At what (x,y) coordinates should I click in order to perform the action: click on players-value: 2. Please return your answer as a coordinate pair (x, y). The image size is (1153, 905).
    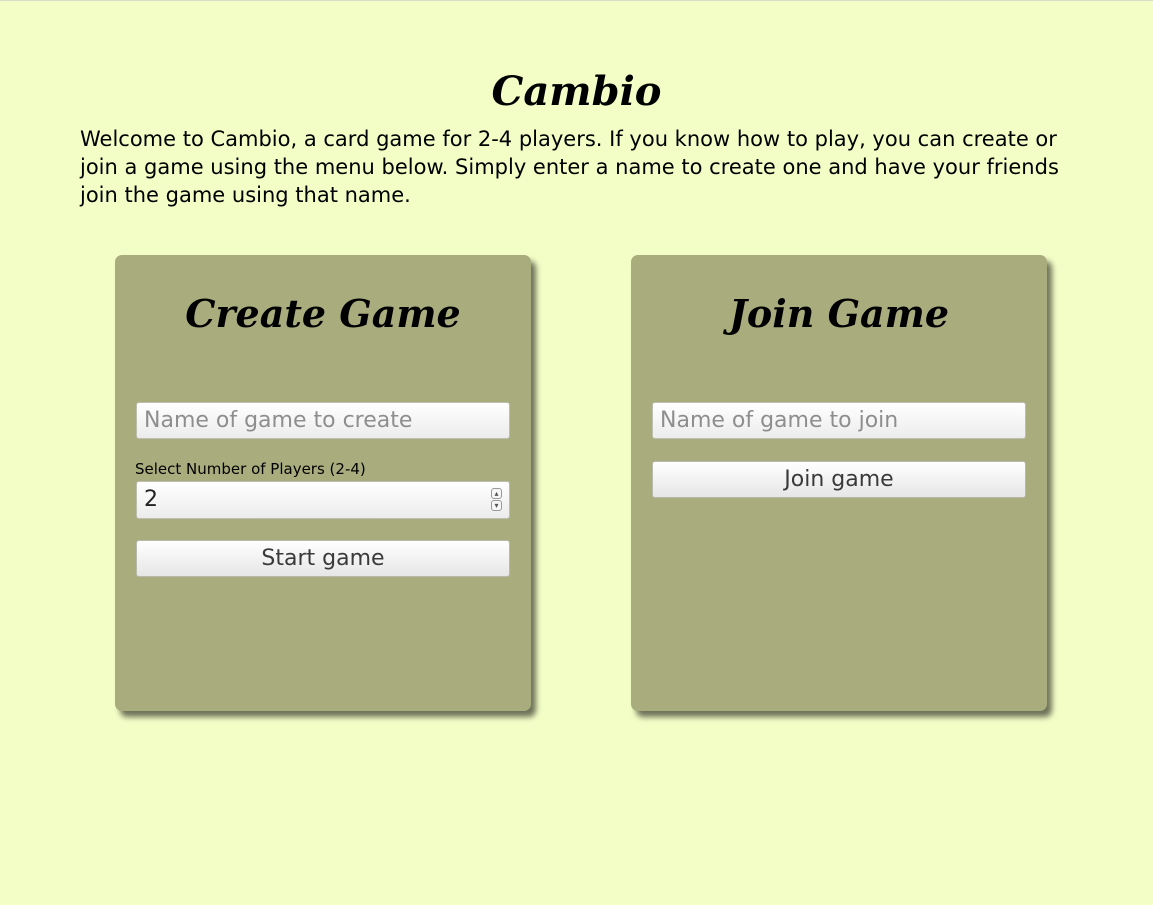
    Looking at the image, I should click on (151, 500).